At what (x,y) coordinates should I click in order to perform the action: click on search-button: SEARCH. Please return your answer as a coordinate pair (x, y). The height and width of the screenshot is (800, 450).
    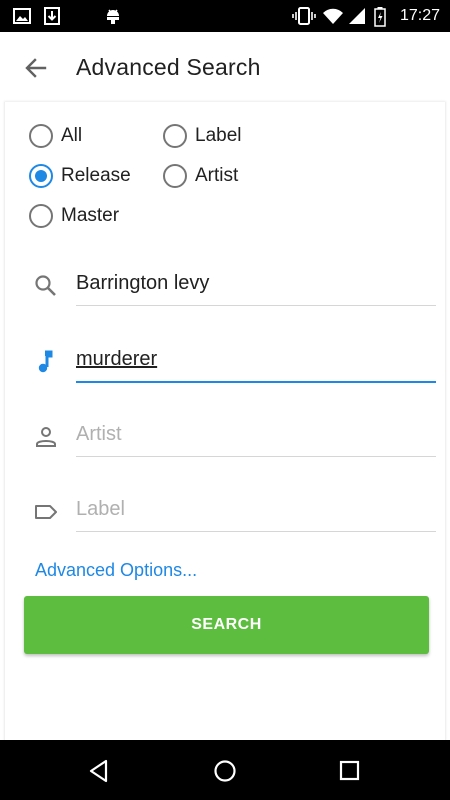
    Looking at the image, I should click on (226, 625).